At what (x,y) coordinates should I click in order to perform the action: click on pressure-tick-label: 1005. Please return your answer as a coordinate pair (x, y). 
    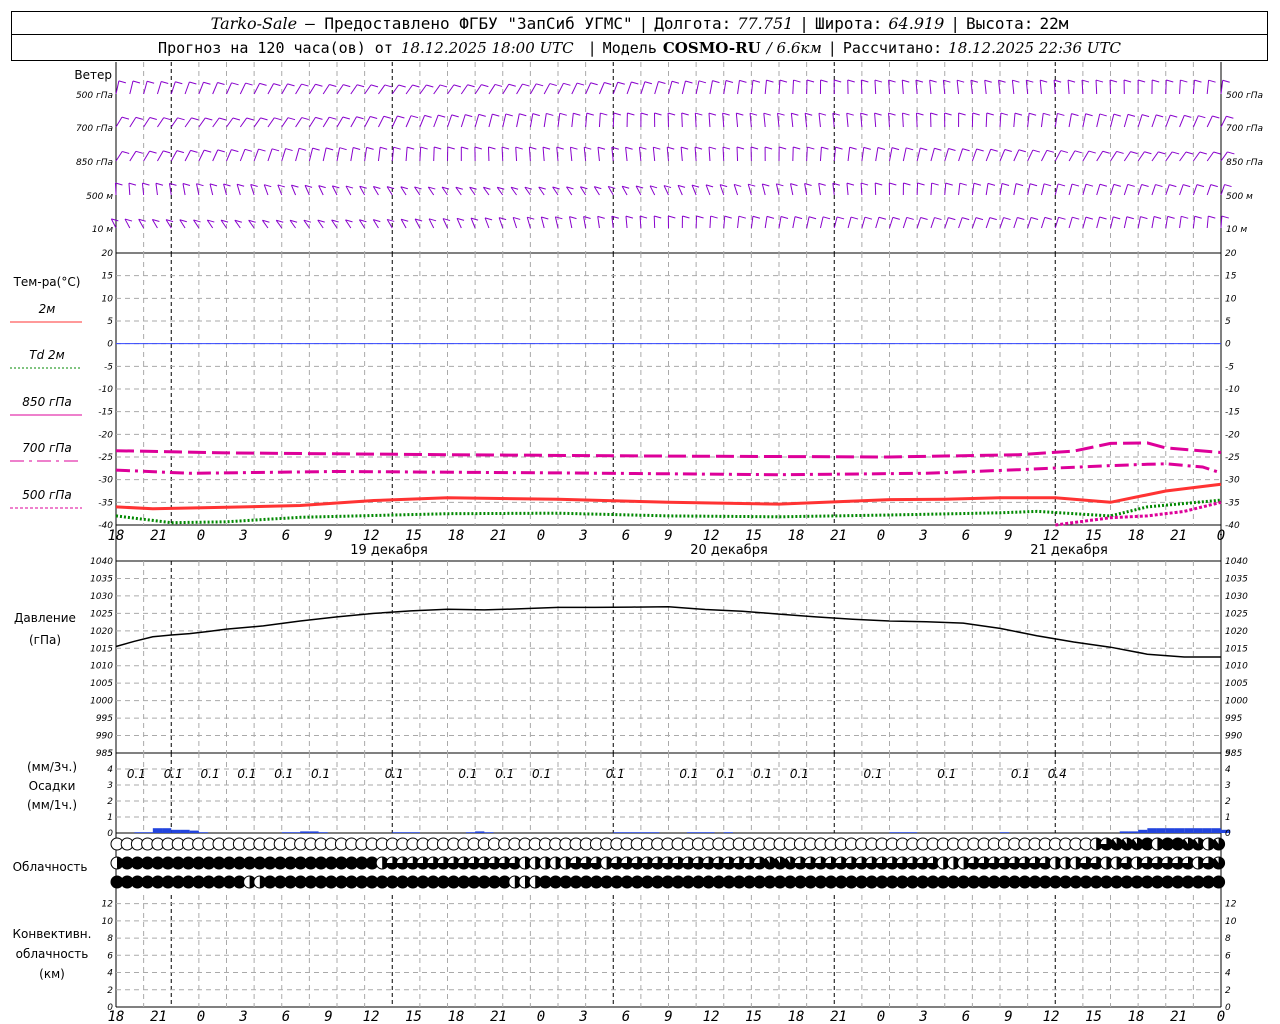
    Looking at the image, I should click on (1236, 684).